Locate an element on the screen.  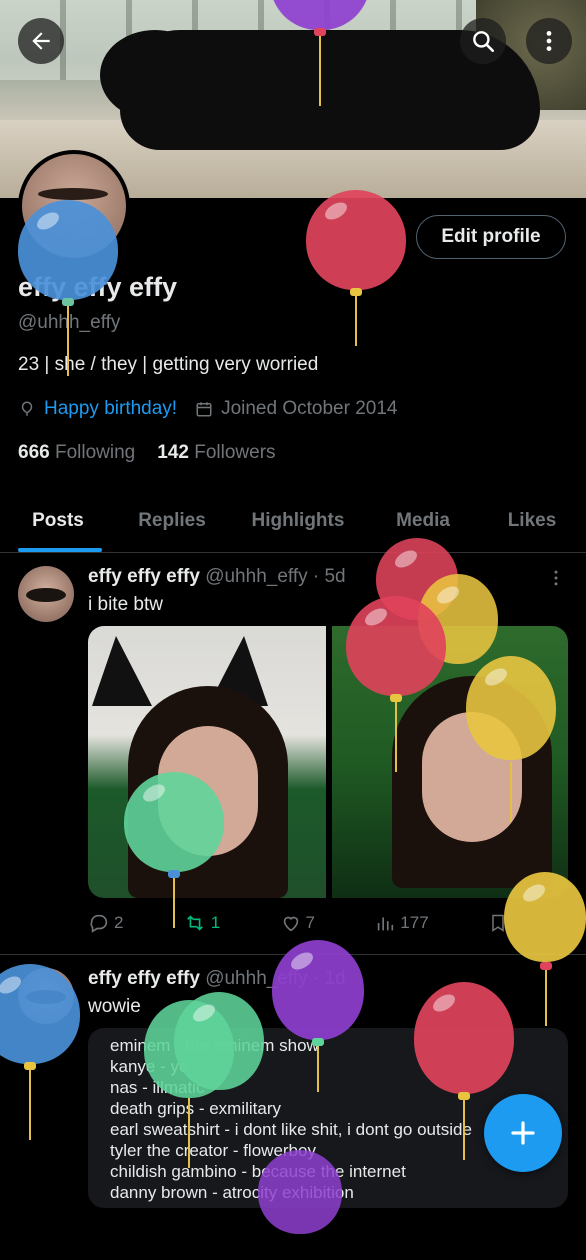
following-stat: 666 Following is located at coordinates (76, 453).